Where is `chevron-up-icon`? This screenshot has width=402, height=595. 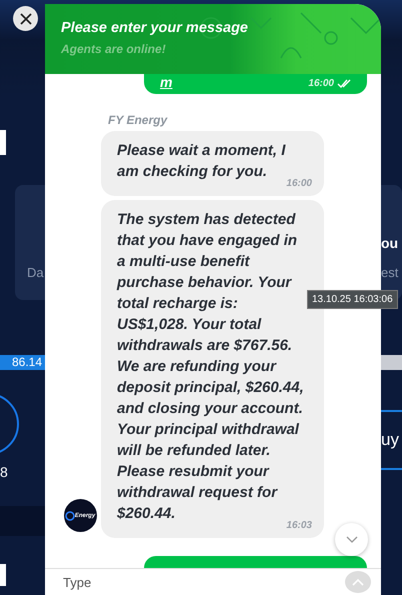
chevron-up-icon is located at coordinates (358, 582).